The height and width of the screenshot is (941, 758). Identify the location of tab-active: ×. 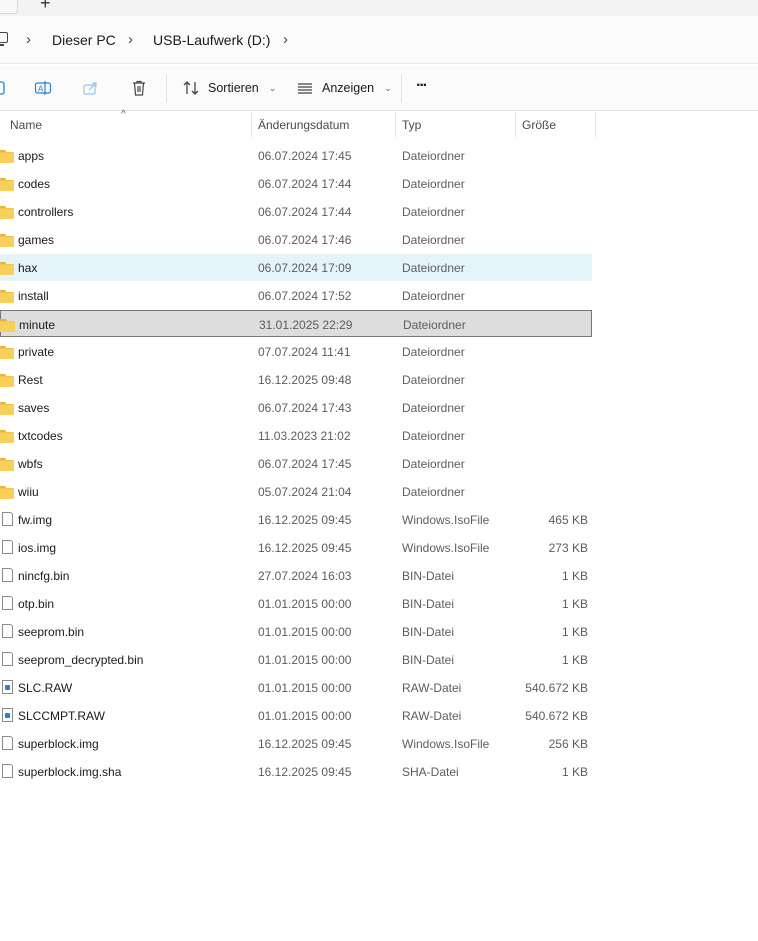
(9, 7).